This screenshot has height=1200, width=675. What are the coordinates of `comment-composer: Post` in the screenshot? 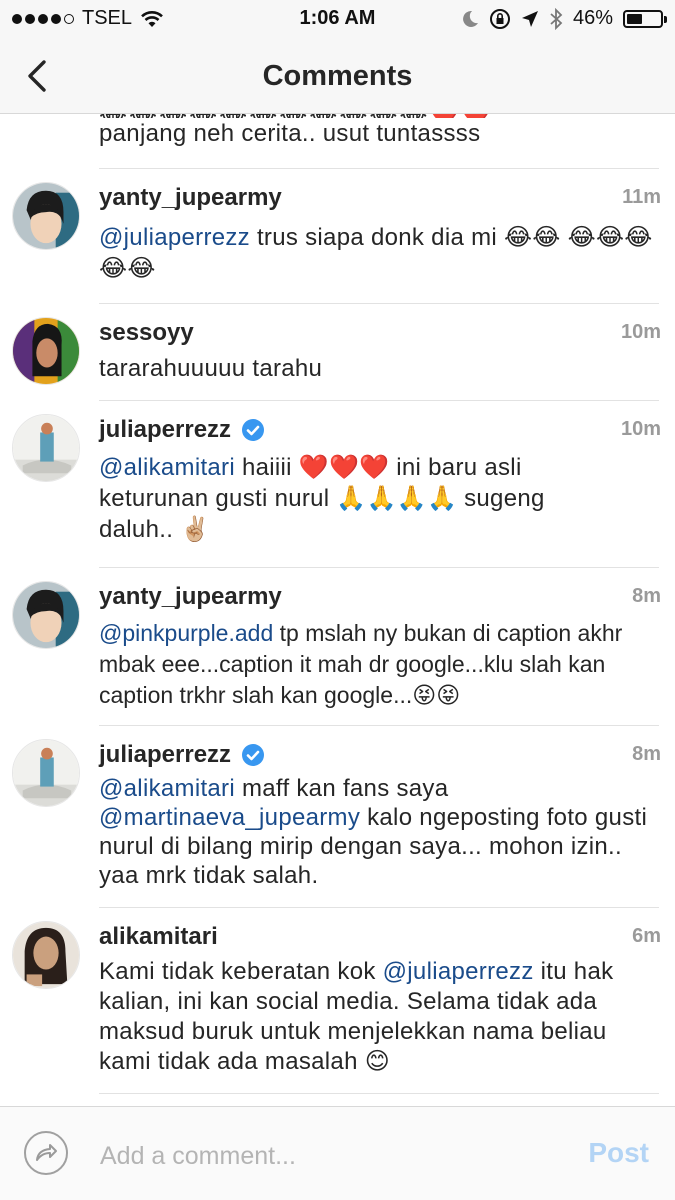 It's located at (337, 1153).